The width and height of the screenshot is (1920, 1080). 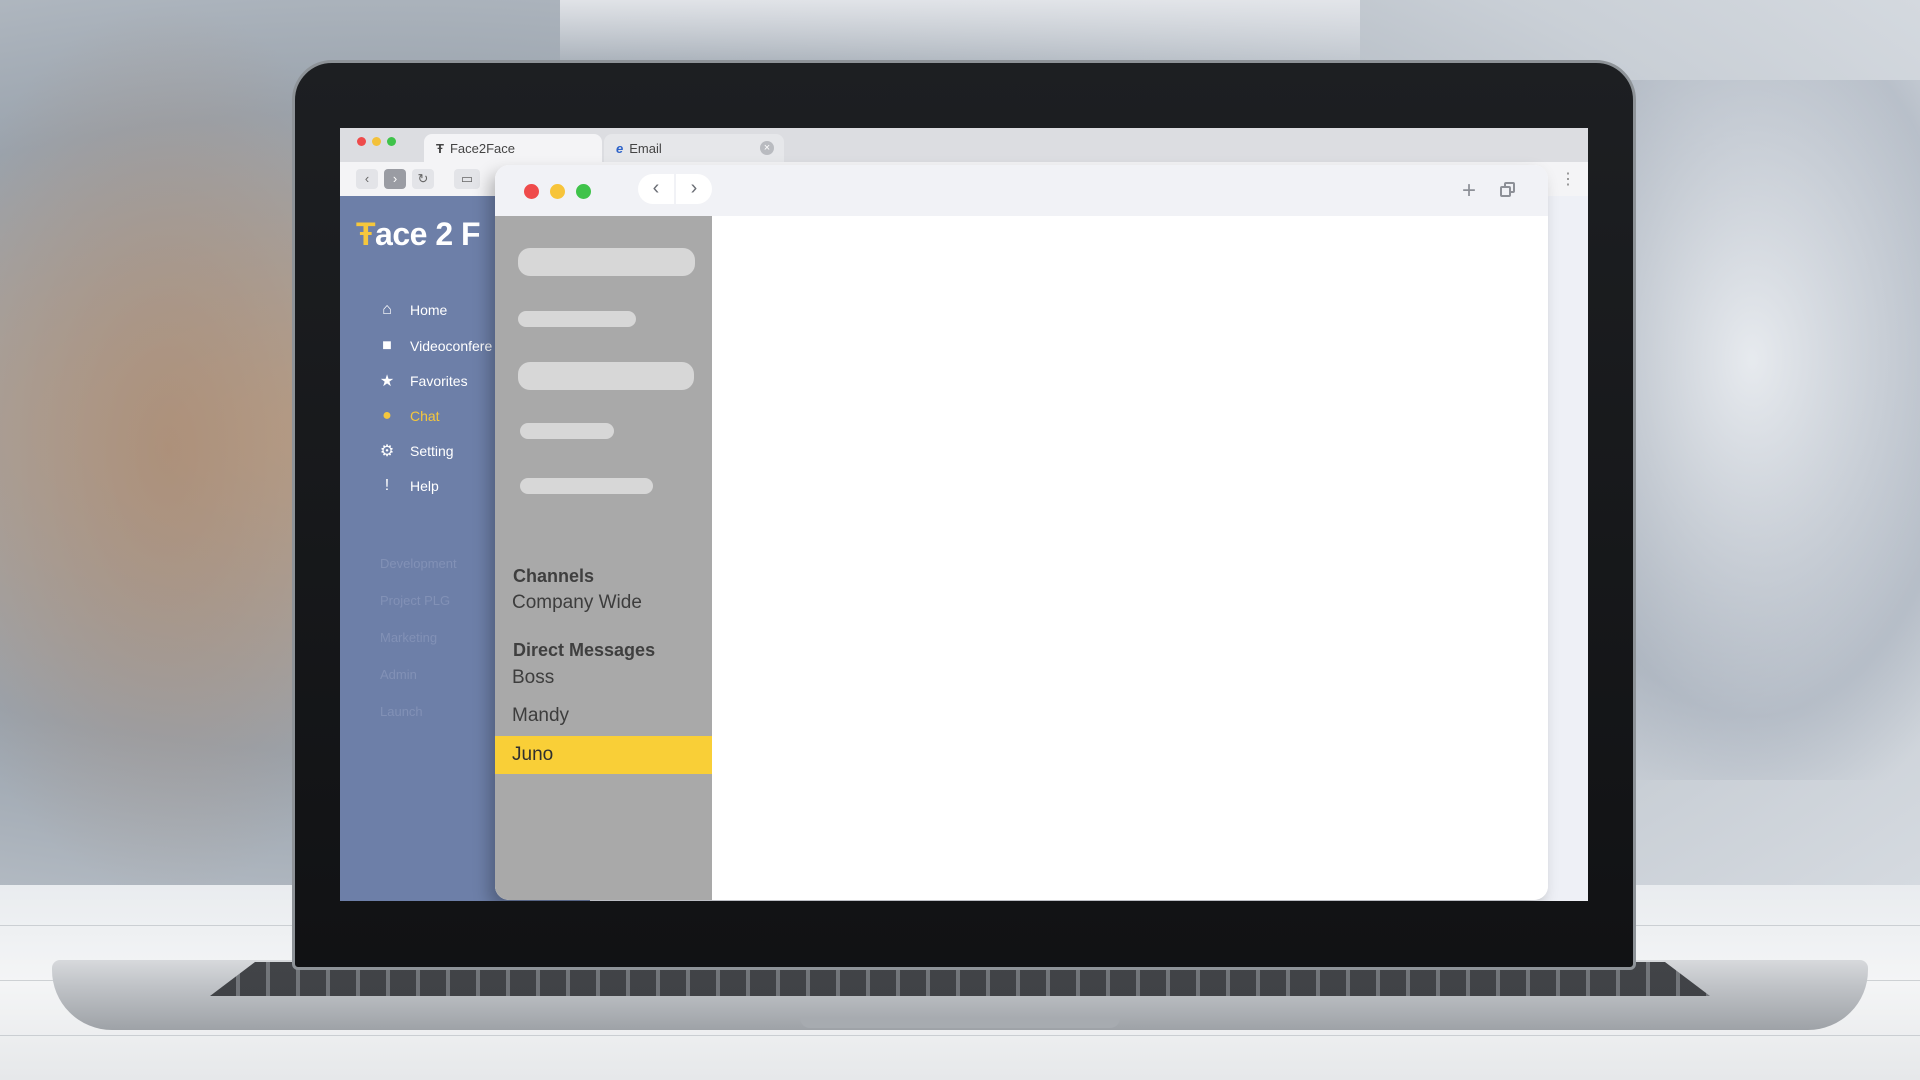 I want to click on outer-minimize-button, so click(x=376, y=141).